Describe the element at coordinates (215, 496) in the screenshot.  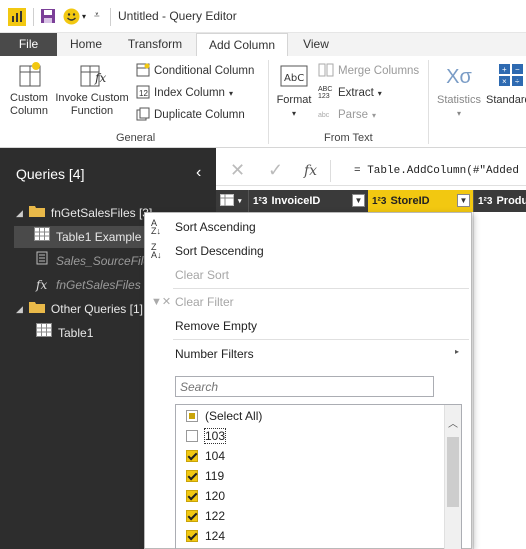
I see `value-label: 120` at that location.